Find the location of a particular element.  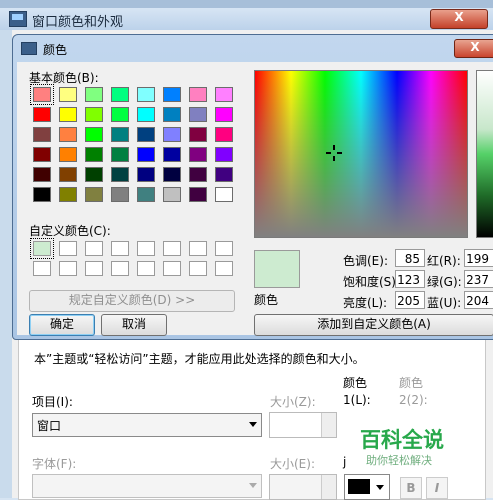

add-to-custom-colors-button: 添加到自定义颜色(A) is located at coordinates (373, 325).